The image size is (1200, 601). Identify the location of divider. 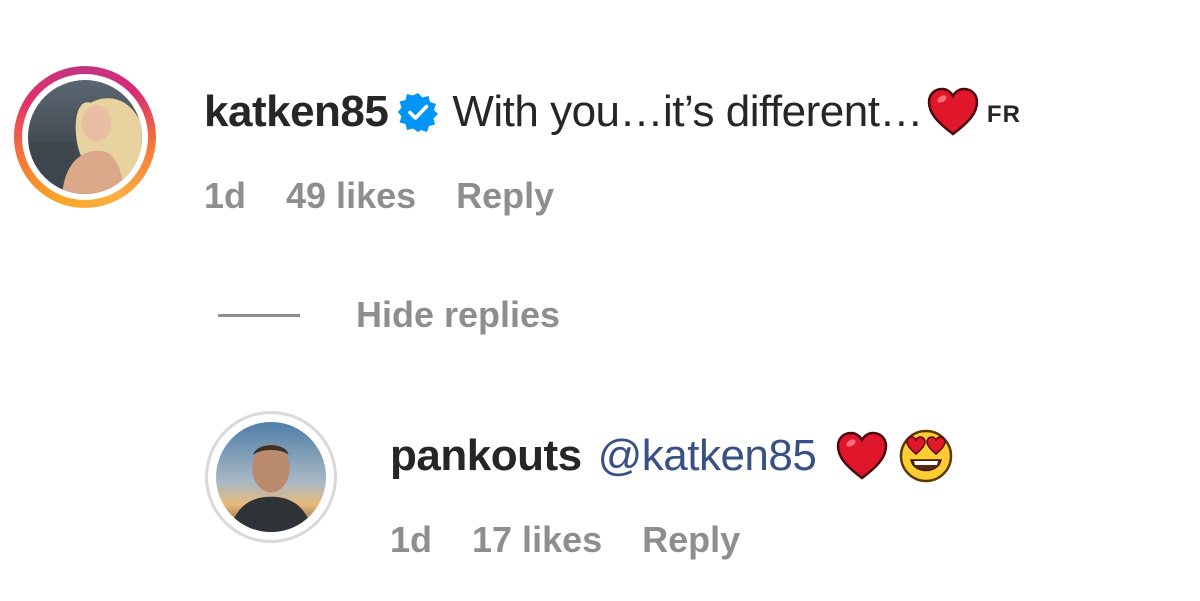
(259, 315).